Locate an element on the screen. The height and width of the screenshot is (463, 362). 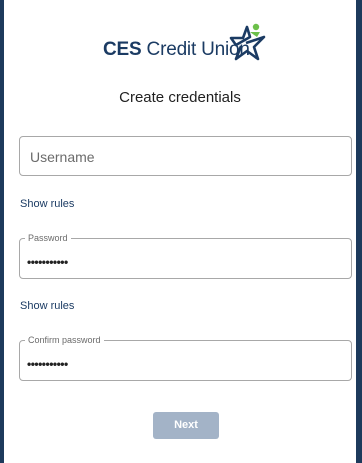
page-title: Create credentials is located at coordinates (180, 97).